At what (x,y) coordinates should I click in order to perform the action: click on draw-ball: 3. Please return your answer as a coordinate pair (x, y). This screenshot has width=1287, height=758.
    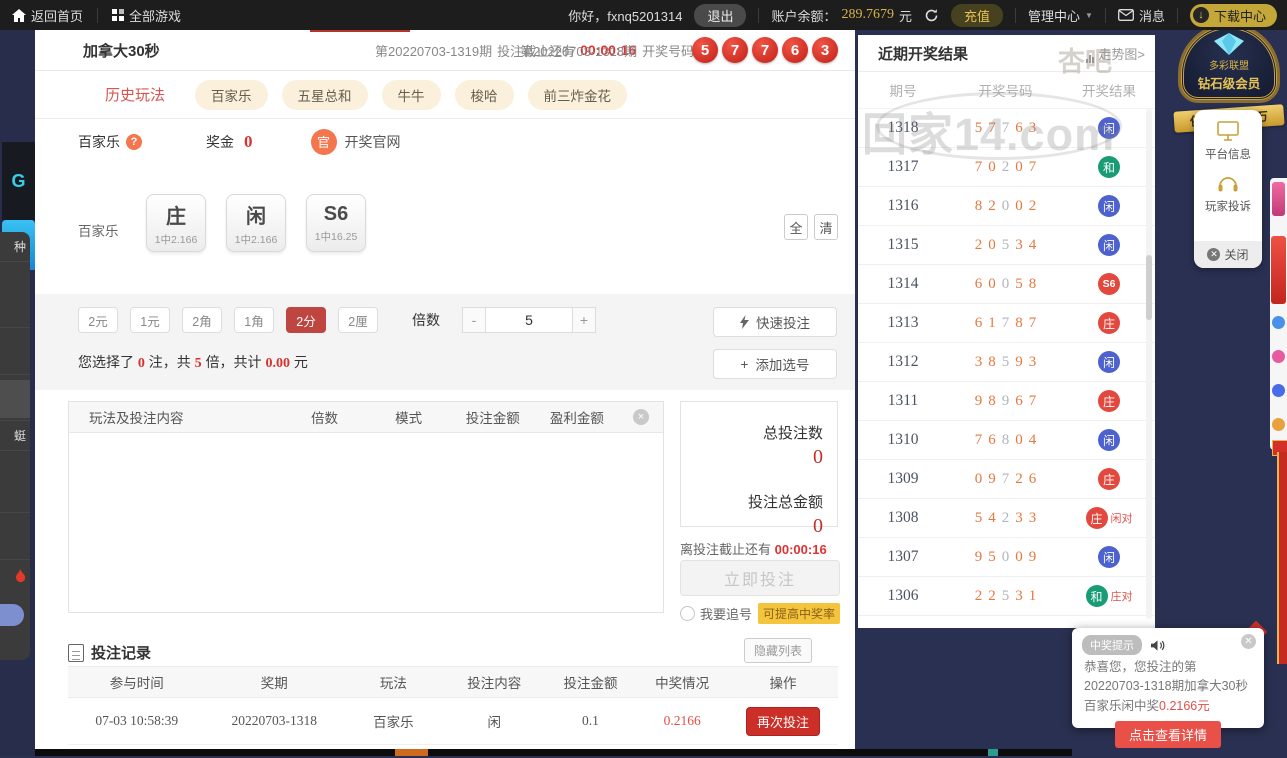
    Looking at the image, I should click on (825, 50).